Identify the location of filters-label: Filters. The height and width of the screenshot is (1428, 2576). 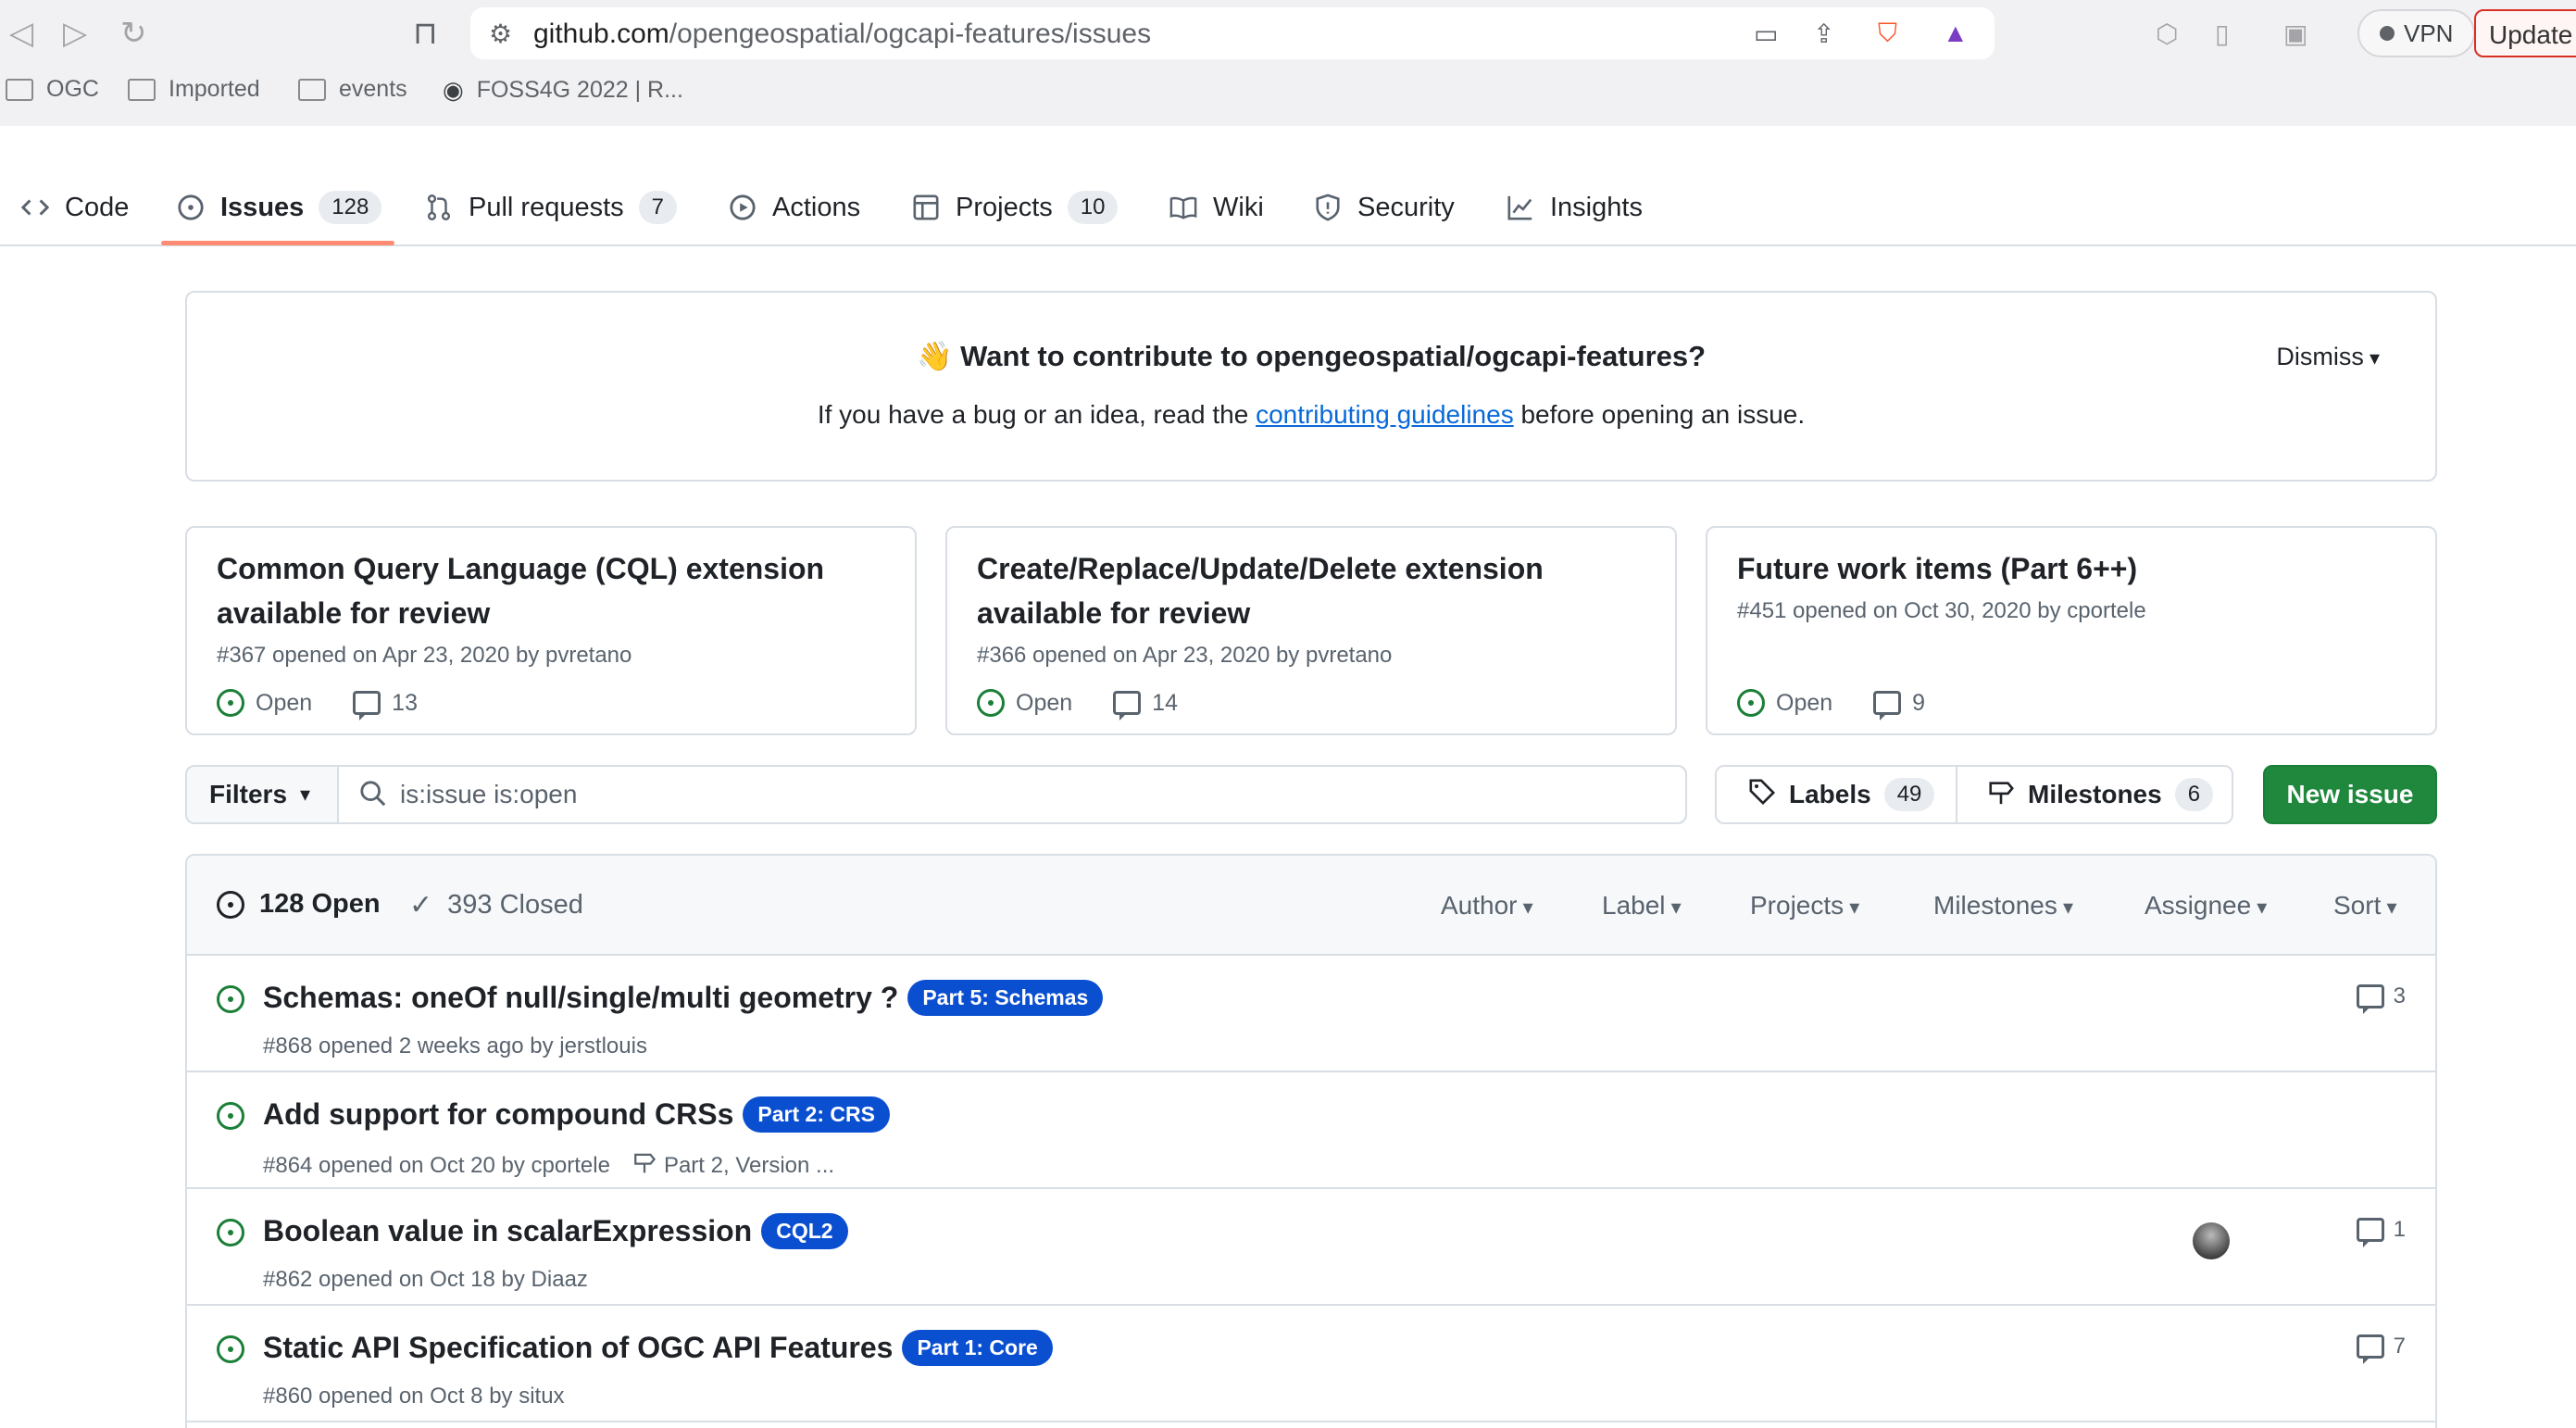
(249, 794).